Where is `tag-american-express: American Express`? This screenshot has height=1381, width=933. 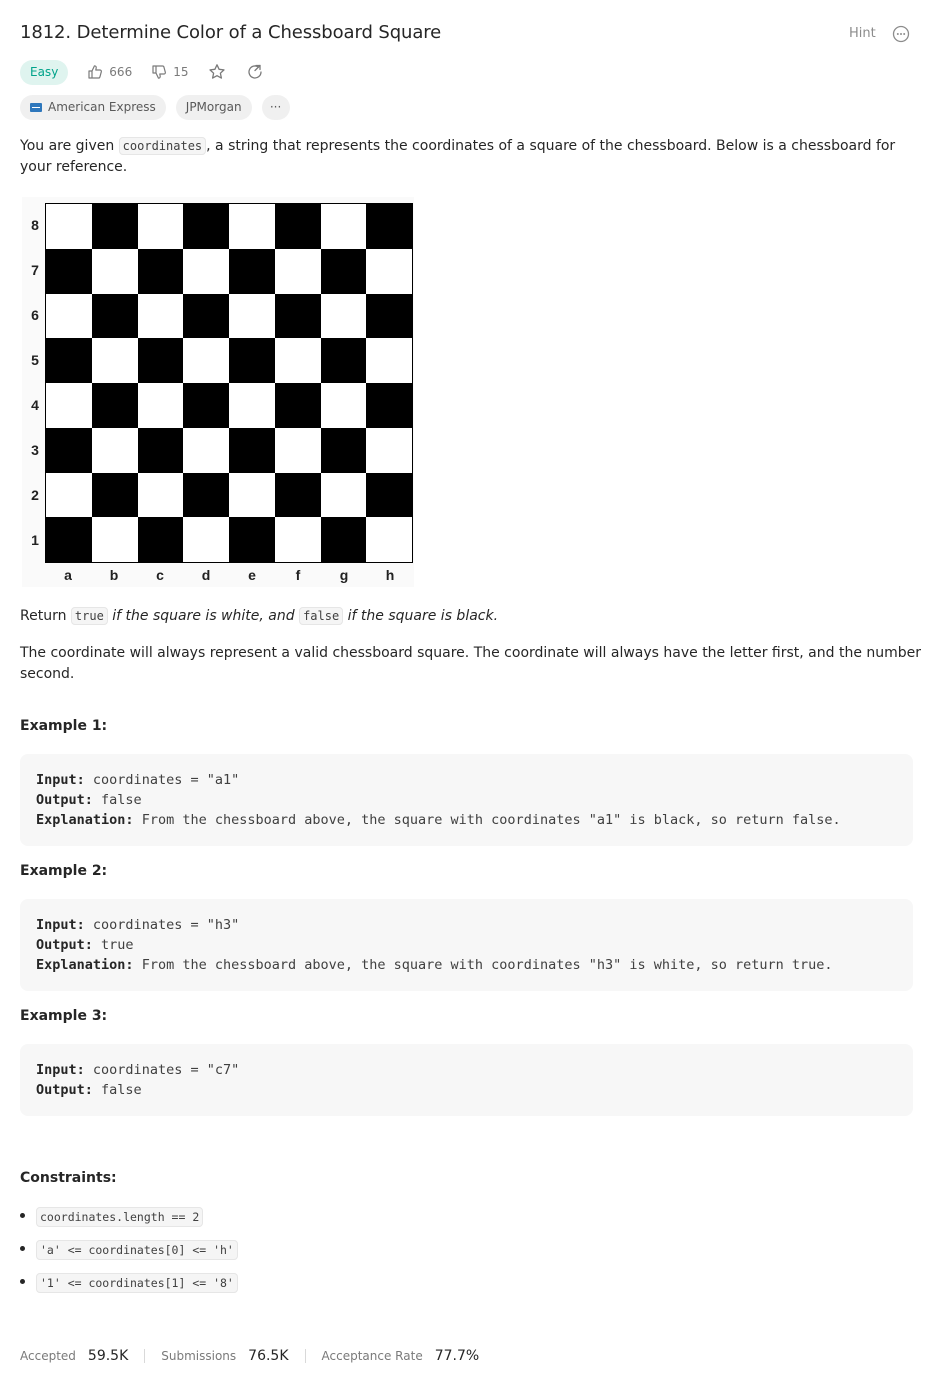 tag-american-express: American Express is located at coordinates (93, 107).